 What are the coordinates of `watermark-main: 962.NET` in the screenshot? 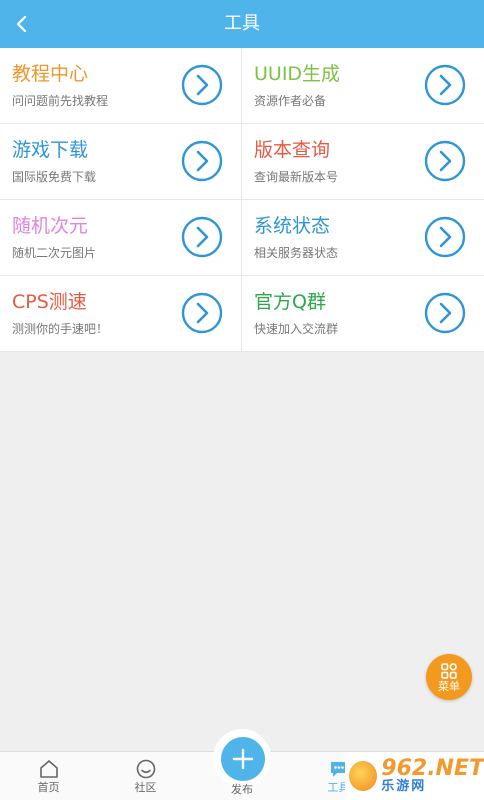 It's located at (432, 768).